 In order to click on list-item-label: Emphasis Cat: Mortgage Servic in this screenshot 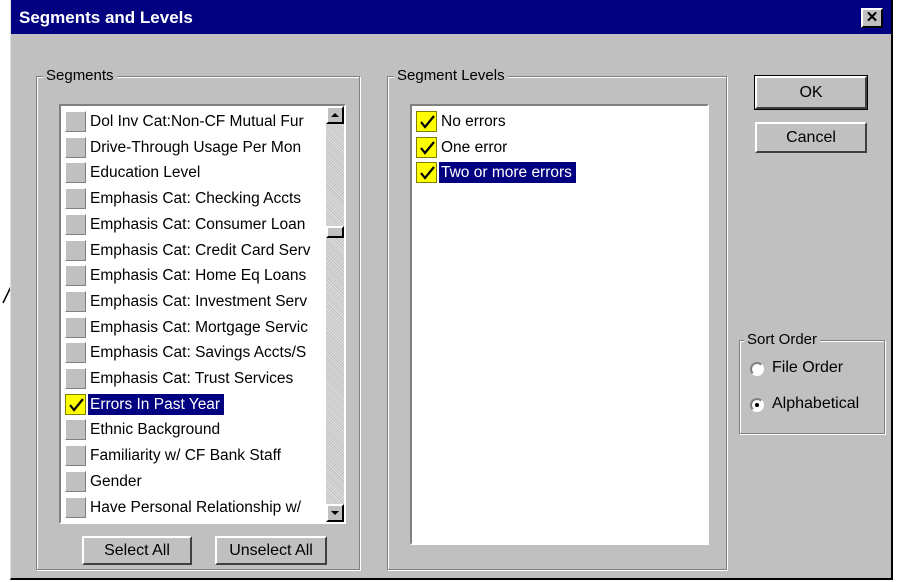, I will do `click(199, 327)`.